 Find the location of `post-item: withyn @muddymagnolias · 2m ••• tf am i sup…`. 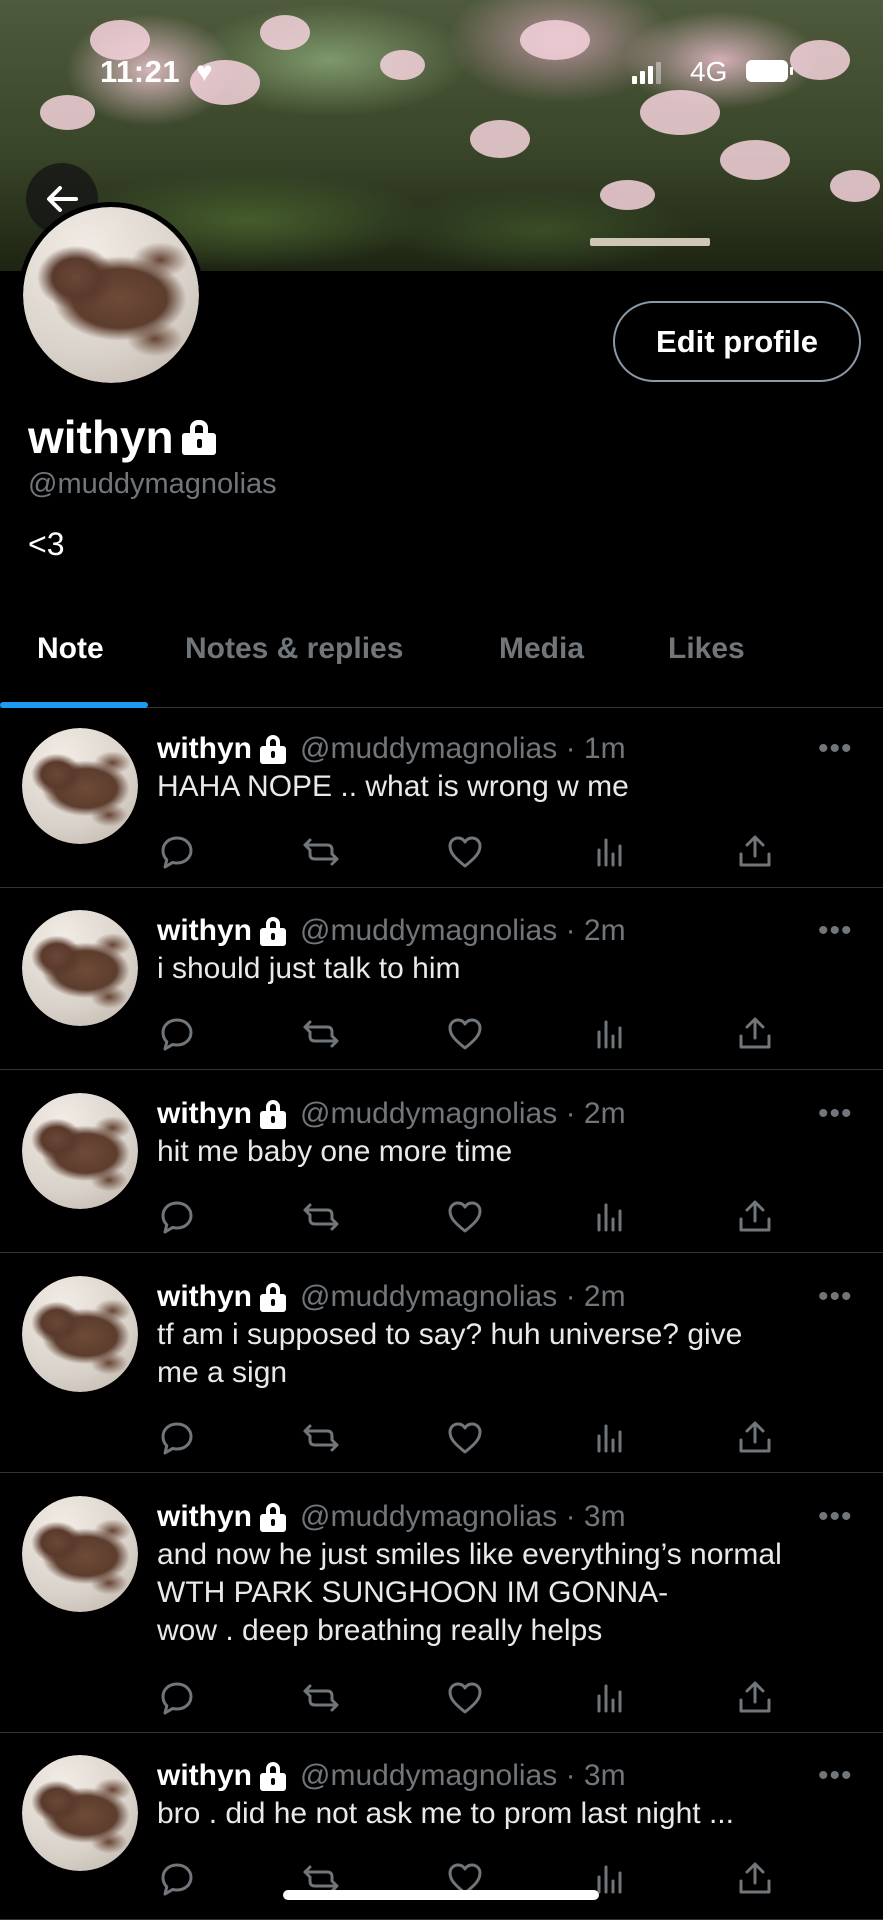

post-item: withyn @muddymagnolias · 2m ••• tf am i sup… is located at coordinates (441, 1365).